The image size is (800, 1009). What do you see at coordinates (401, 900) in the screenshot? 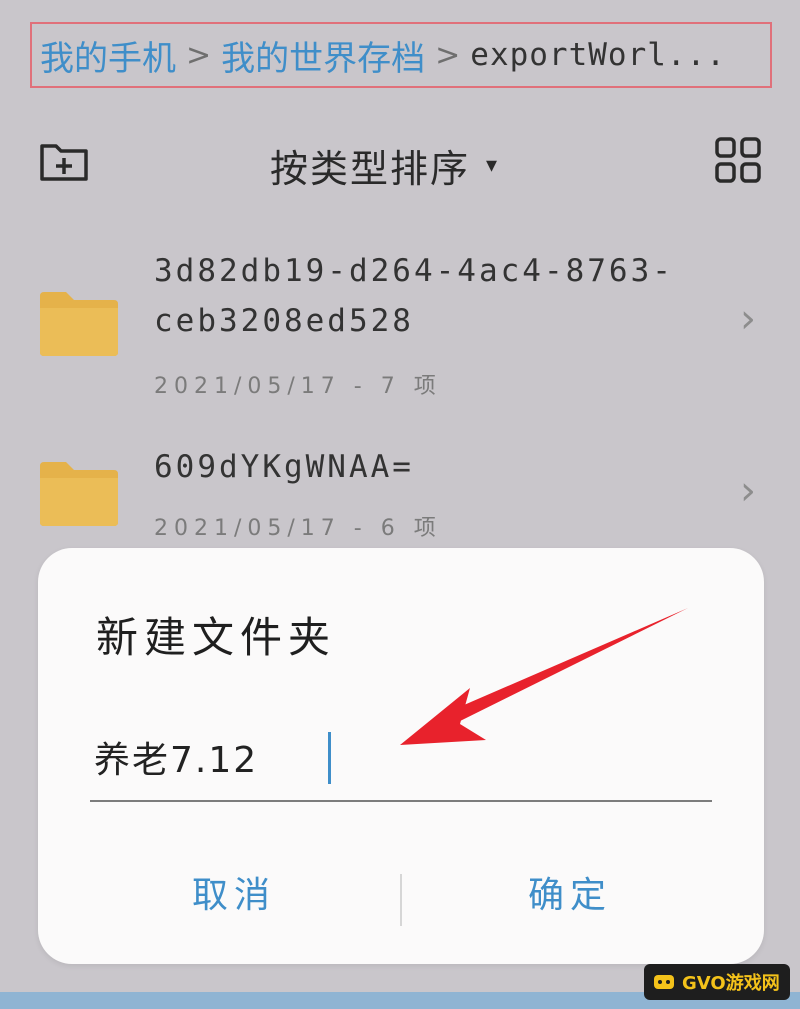
I see `button-divider` at bounding box center [401, 900].